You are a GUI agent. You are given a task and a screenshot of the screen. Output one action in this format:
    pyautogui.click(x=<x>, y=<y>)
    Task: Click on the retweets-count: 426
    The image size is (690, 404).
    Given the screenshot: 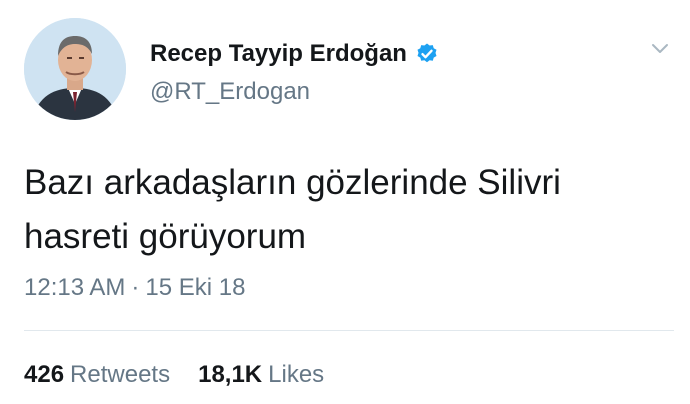 What is the action you would take?
    pyautogui.click(x=44, y=374)
    